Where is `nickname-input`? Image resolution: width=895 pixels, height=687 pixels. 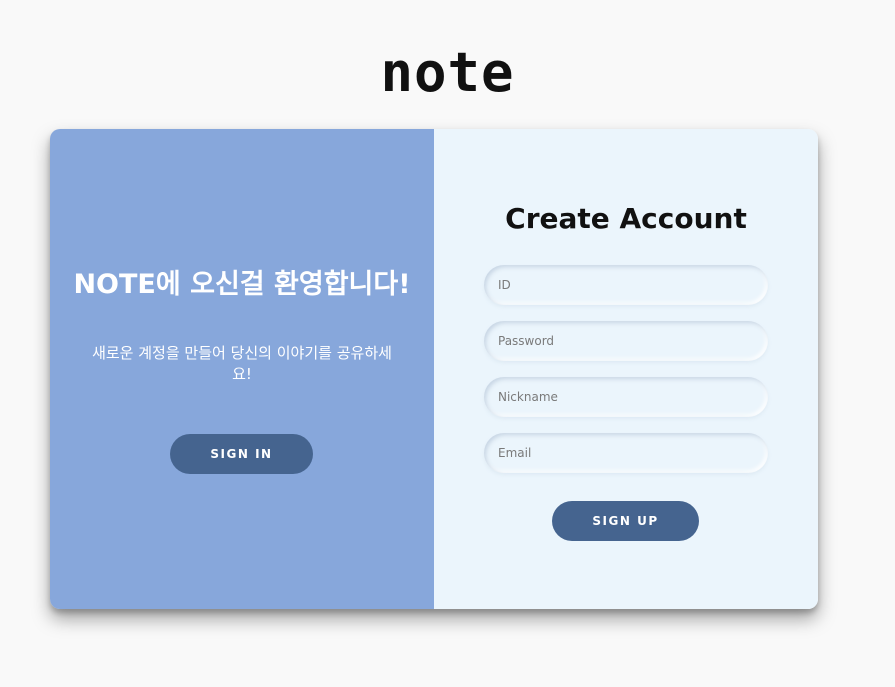 nickname-input is located at coordinates (626, 397).